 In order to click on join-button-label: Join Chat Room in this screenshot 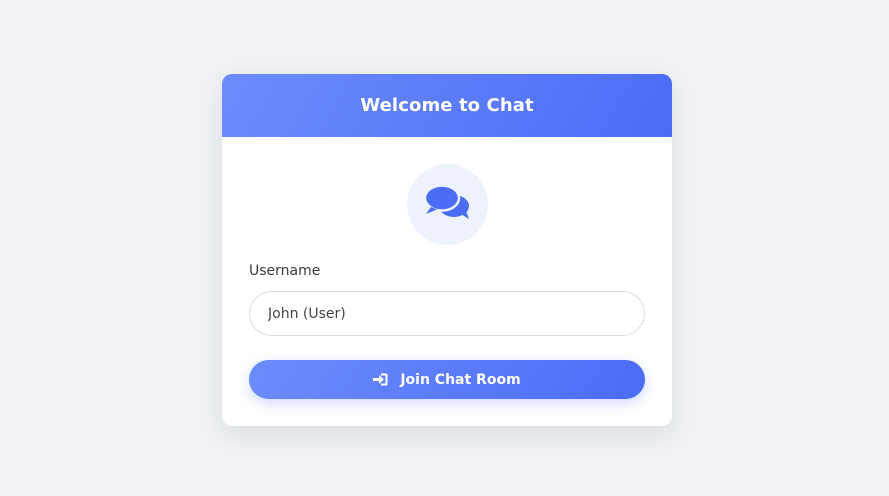, I will do `click(460, 379)`.